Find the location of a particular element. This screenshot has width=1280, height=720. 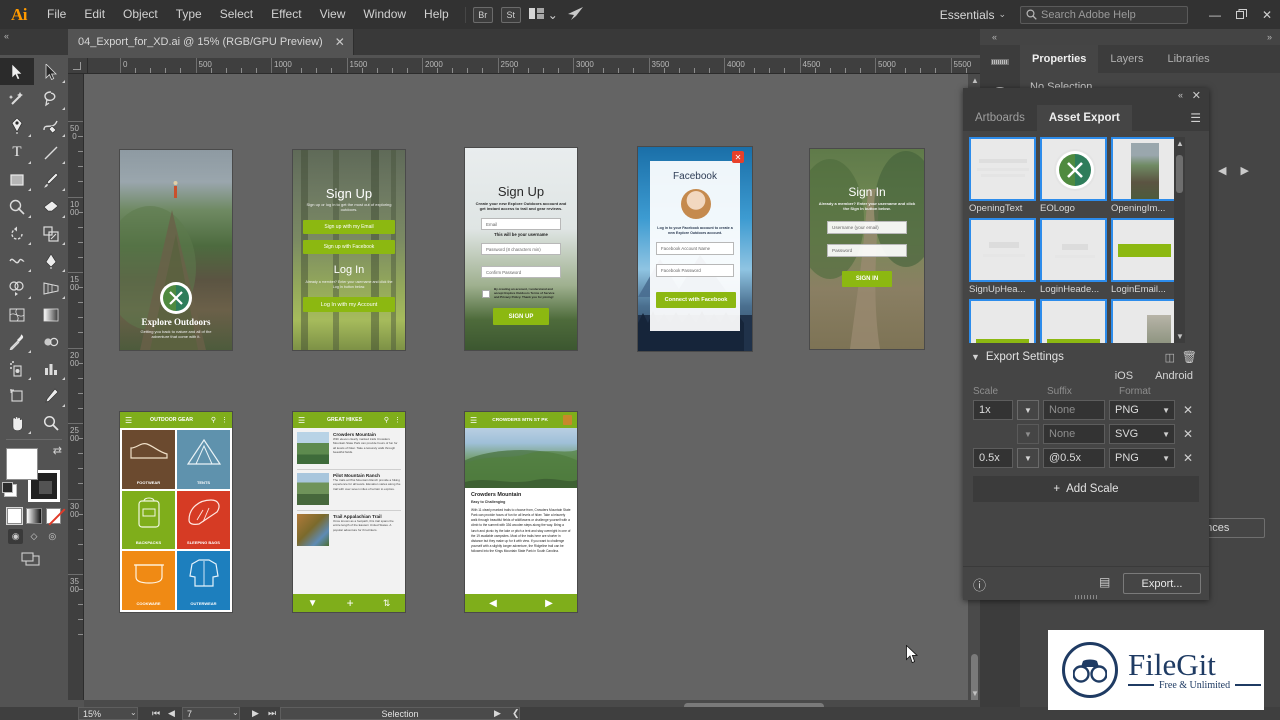

scale-input: 1x is located at coordinates (993, 410).